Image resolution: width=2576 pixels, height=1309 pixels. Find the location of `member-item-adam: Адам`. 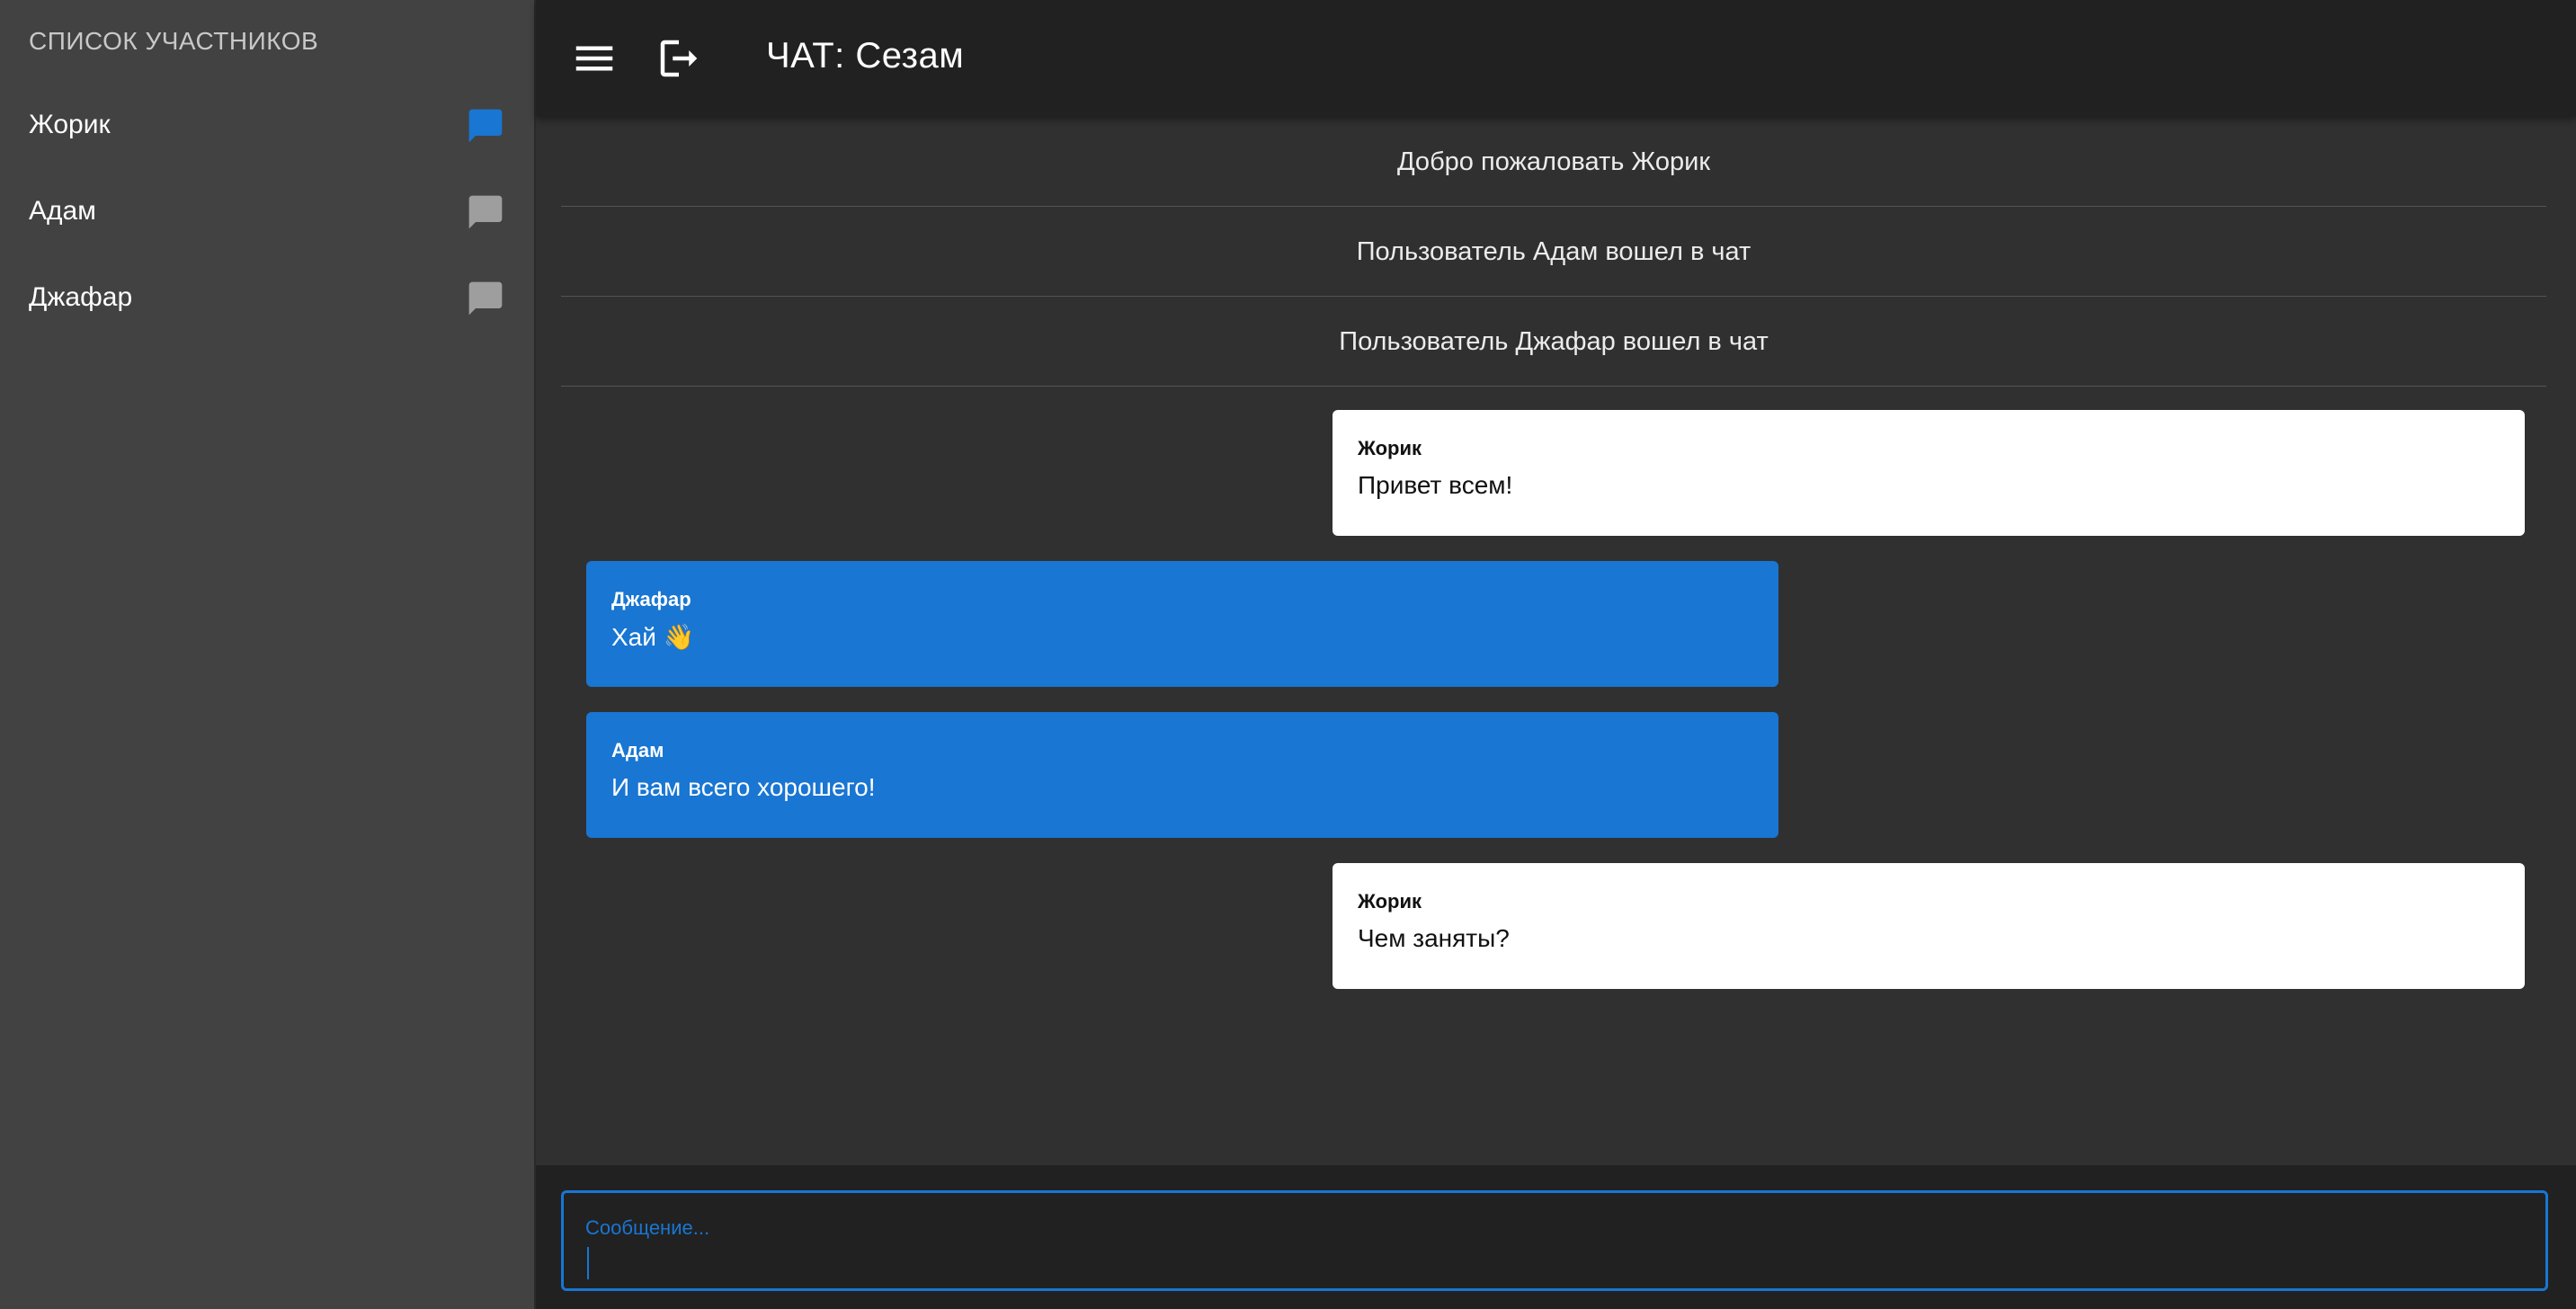

member-item-adam: Адам is located at coordinates (267, 216).